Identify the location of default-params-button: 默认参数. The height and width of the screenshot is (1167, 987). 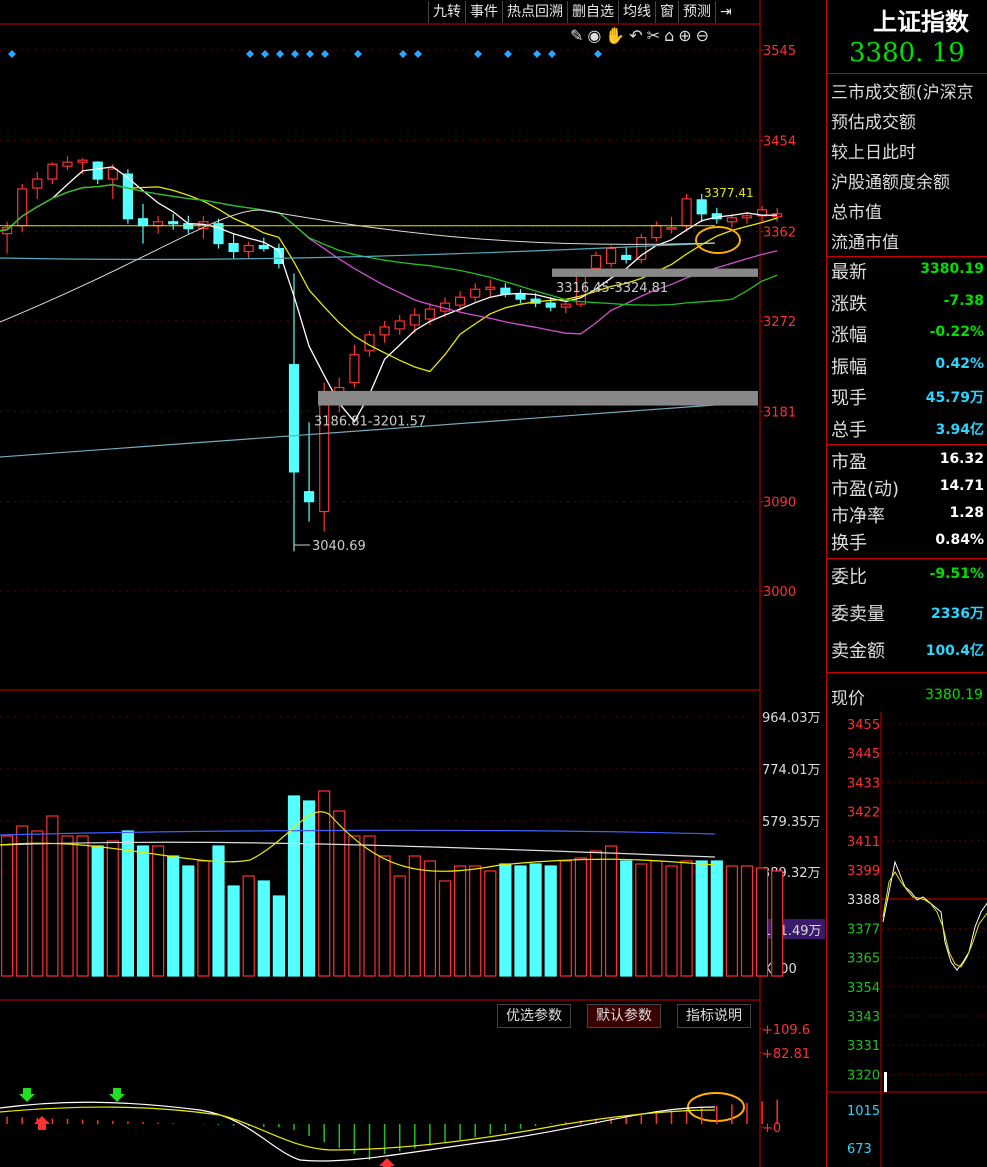
(624, 1016).